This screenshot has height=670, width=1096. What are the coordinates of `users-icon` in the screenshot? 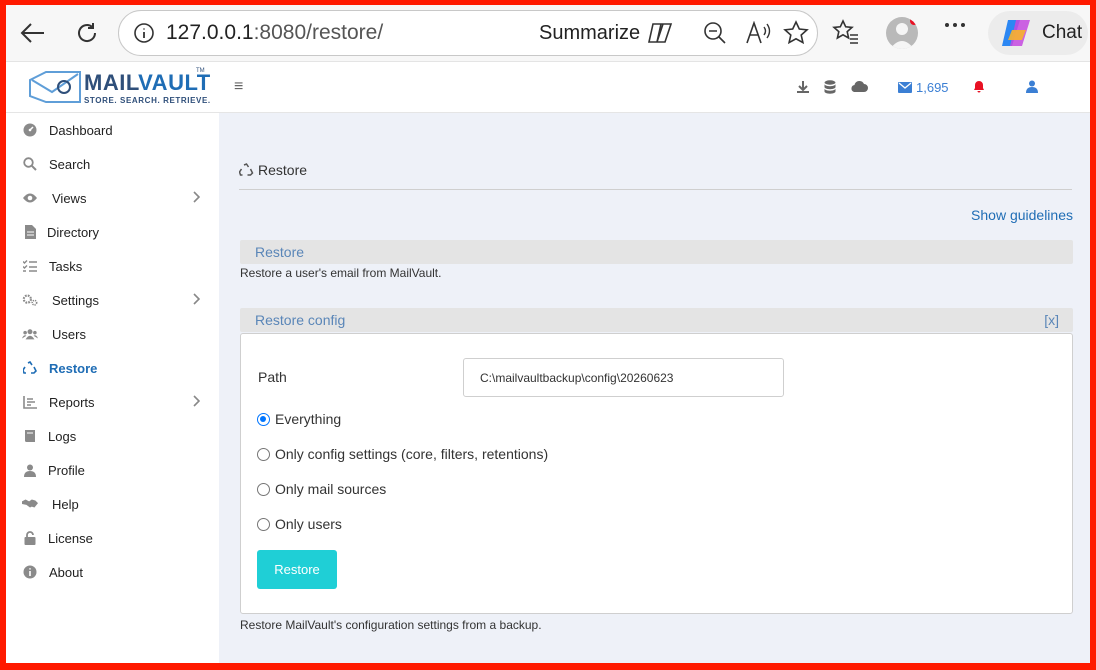 It's located at (30, 334).